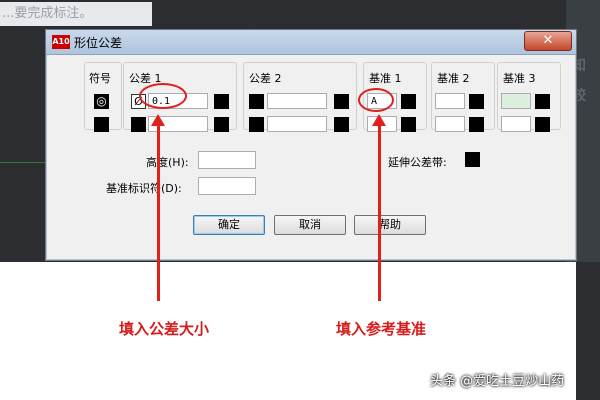 The image size is (600, 400). I want to click on tolerance2-diameter-toggle-row2, so click(256, 124).